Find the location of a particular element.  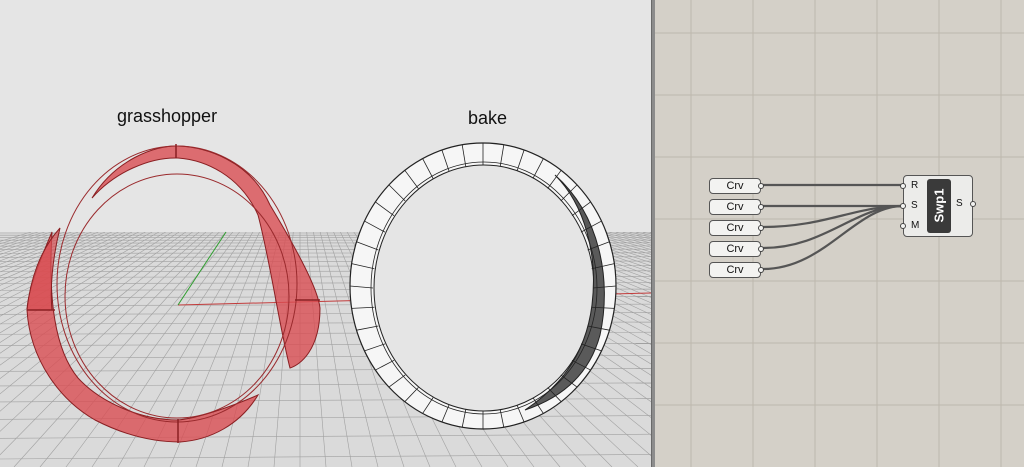

curve-param-section-2: Crv is located at coordinates (736, 228).